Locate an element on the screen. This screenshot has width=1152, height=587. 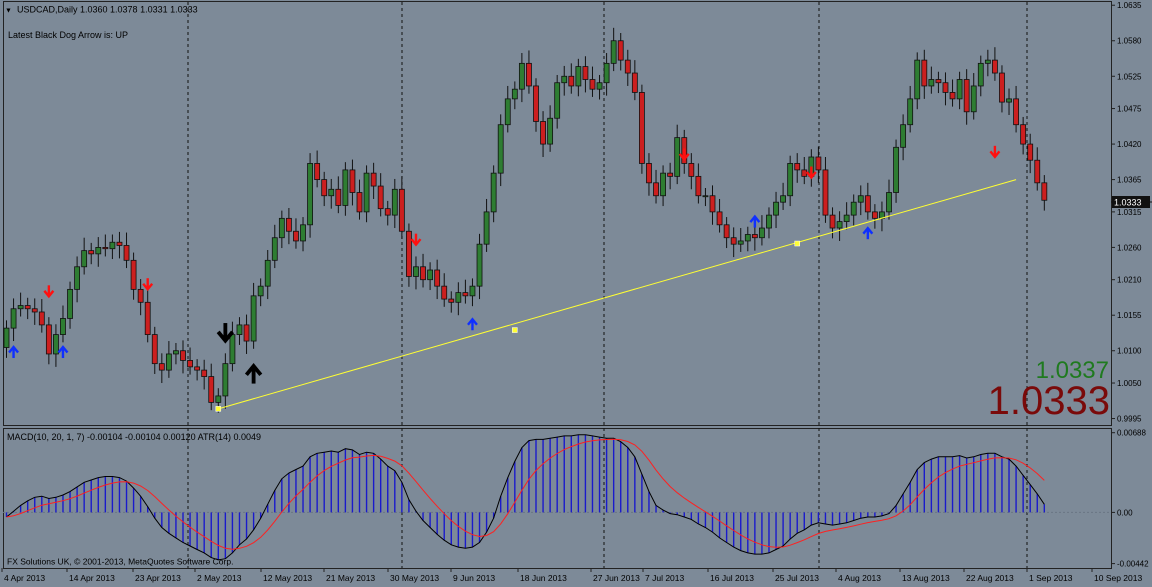
price-tick-label: 1.0155 is located at coordinates (1129, 315).